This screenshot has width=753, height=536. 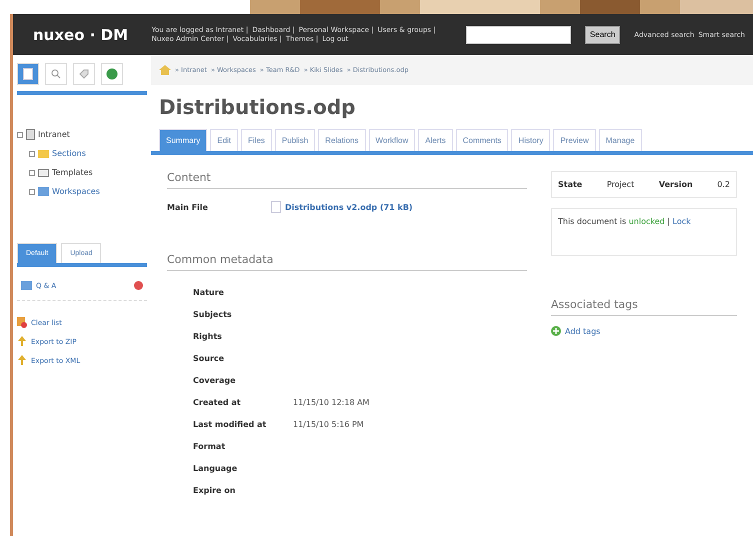 What do you see at coordinates (22, 322) in the screenshot?
I see `clear-list-icon` at bounding box center [22, 322].